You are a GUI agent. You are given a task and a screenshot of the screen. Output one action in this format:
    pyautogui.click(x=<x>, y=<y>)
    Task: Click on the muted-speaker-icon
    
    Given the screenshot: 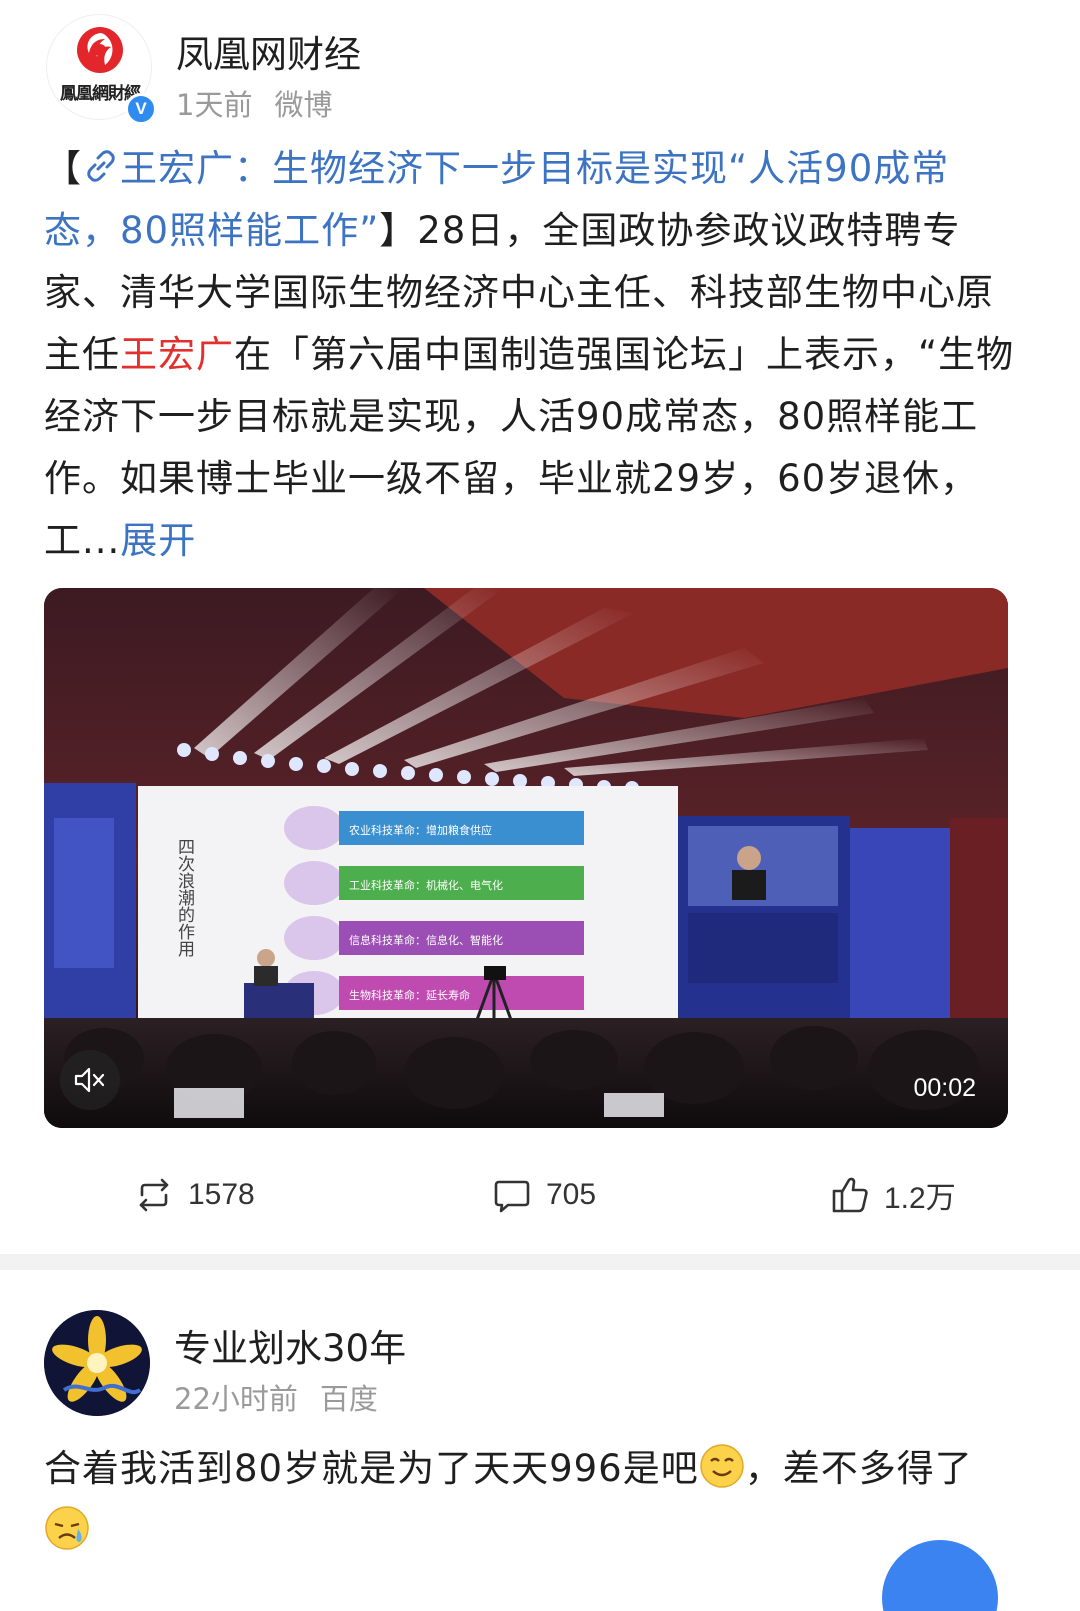 What is the action you would take?
    pyautogui.click(x=89, y=1080)
    